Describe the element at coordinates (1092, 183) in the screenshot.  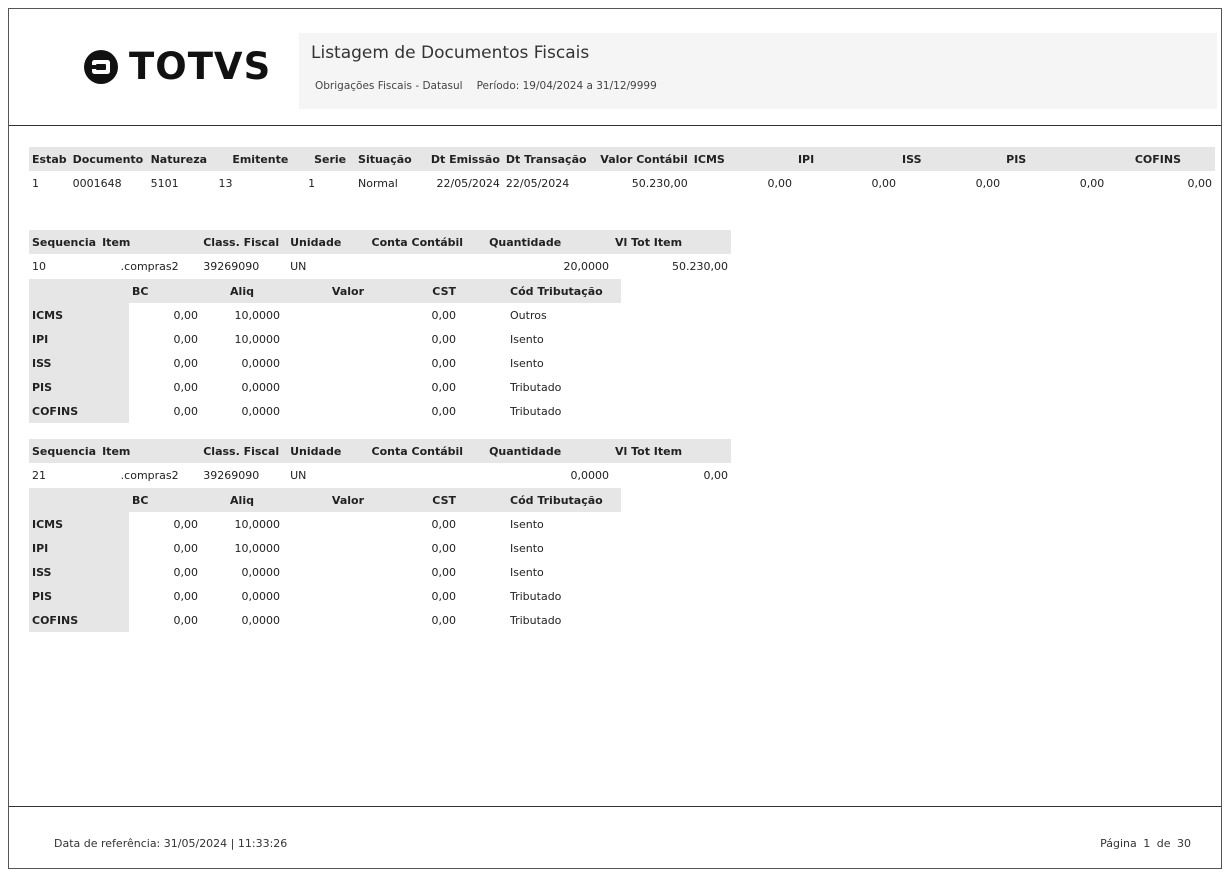
I see `cell-pis: 0,00` at that location.